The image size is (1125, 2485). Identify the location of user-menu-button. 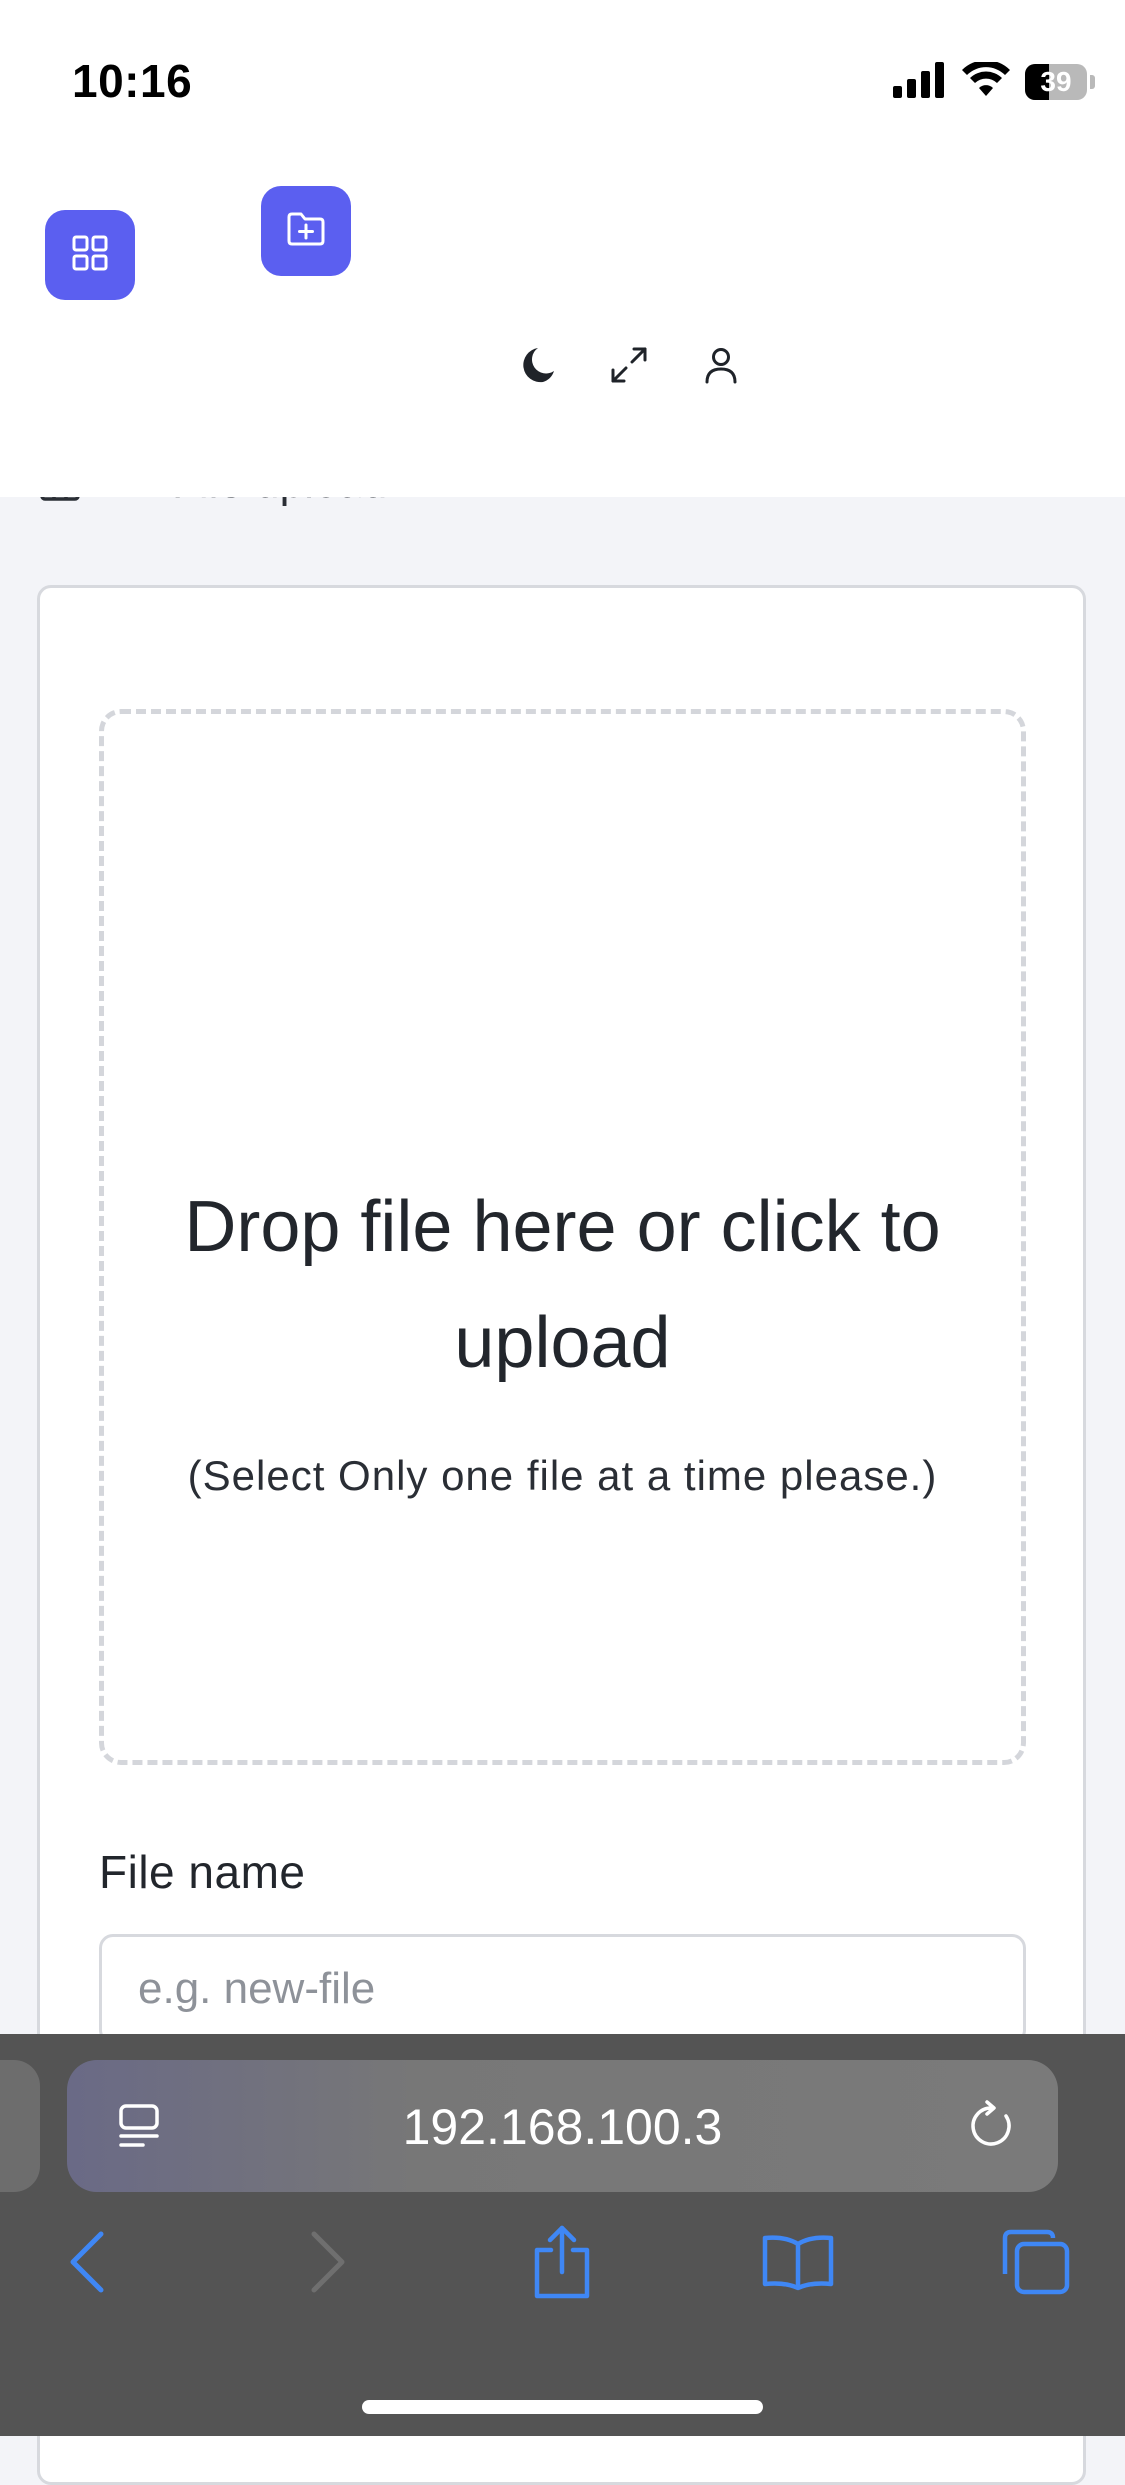
(721, 367).